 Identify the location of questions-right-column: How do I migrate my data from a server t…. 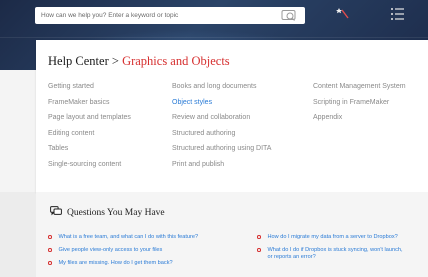
(330, 247).